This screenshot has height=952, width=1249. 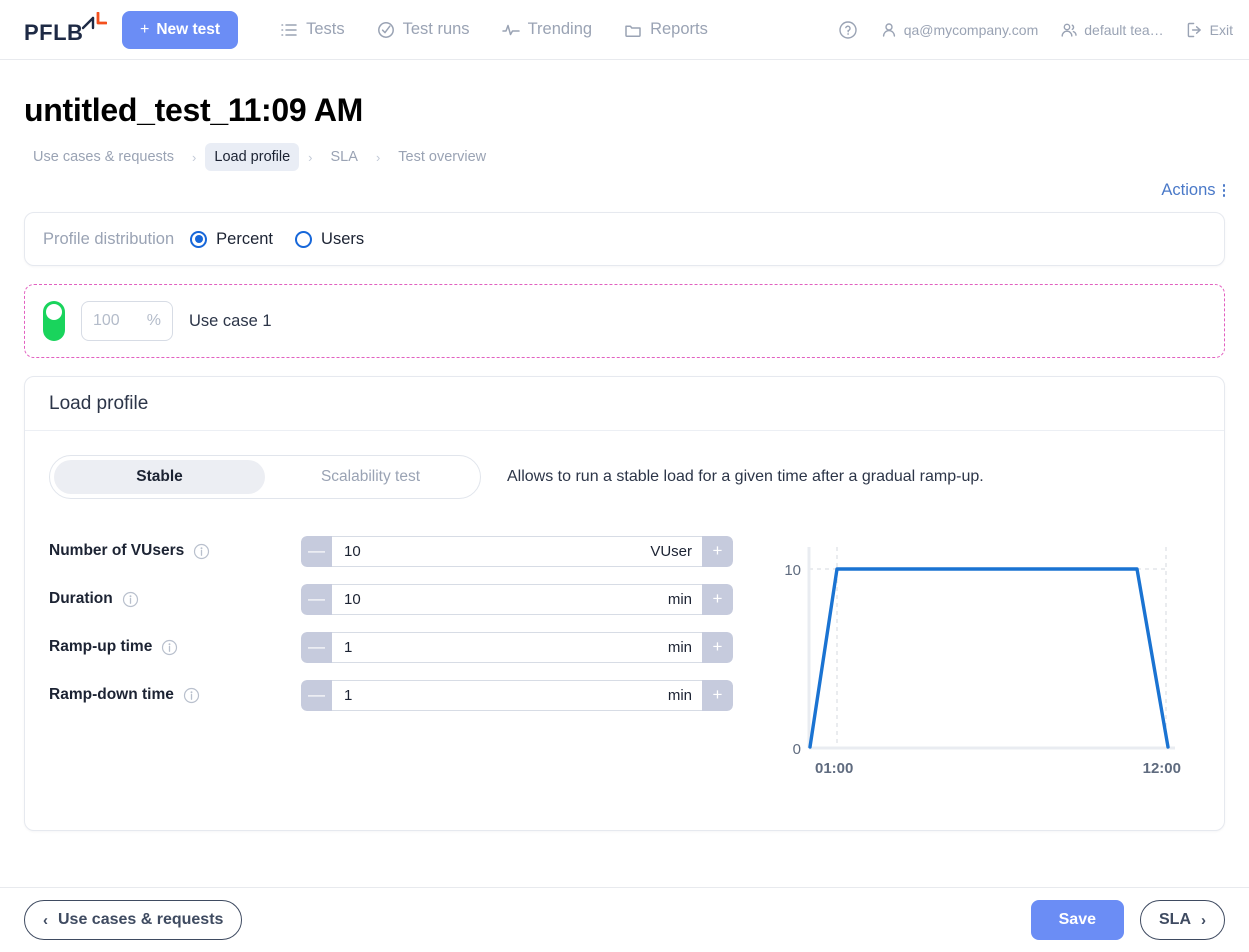 What do you see at coordinates (679, 599) in the screenshot?
I see `duration-unit: min` at bounding box center [679, 599].